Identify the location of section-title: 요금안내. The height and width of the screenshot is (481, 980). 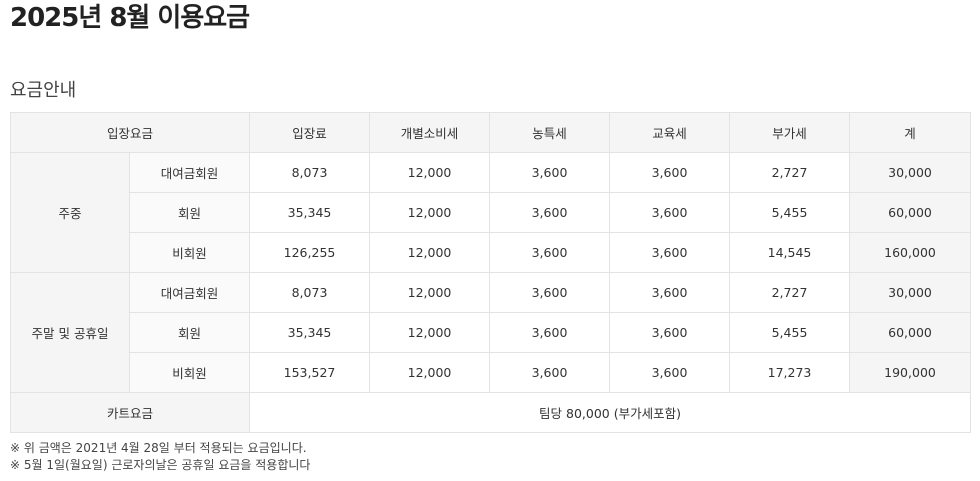
(43, 90).